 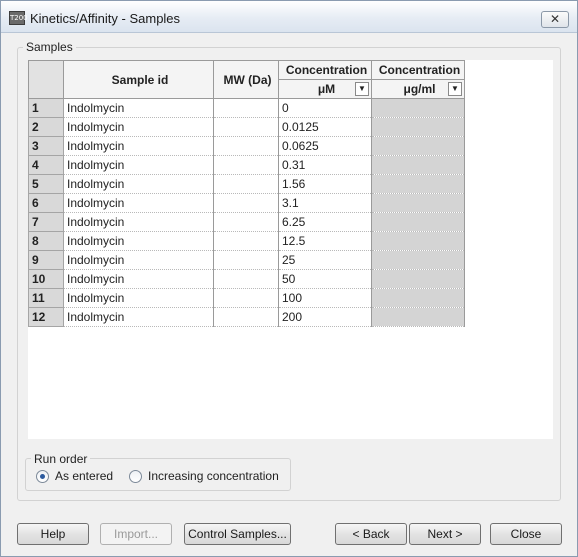 I want to click on table-row: 1 Indolmycin 0, so click(x=246, y=108).